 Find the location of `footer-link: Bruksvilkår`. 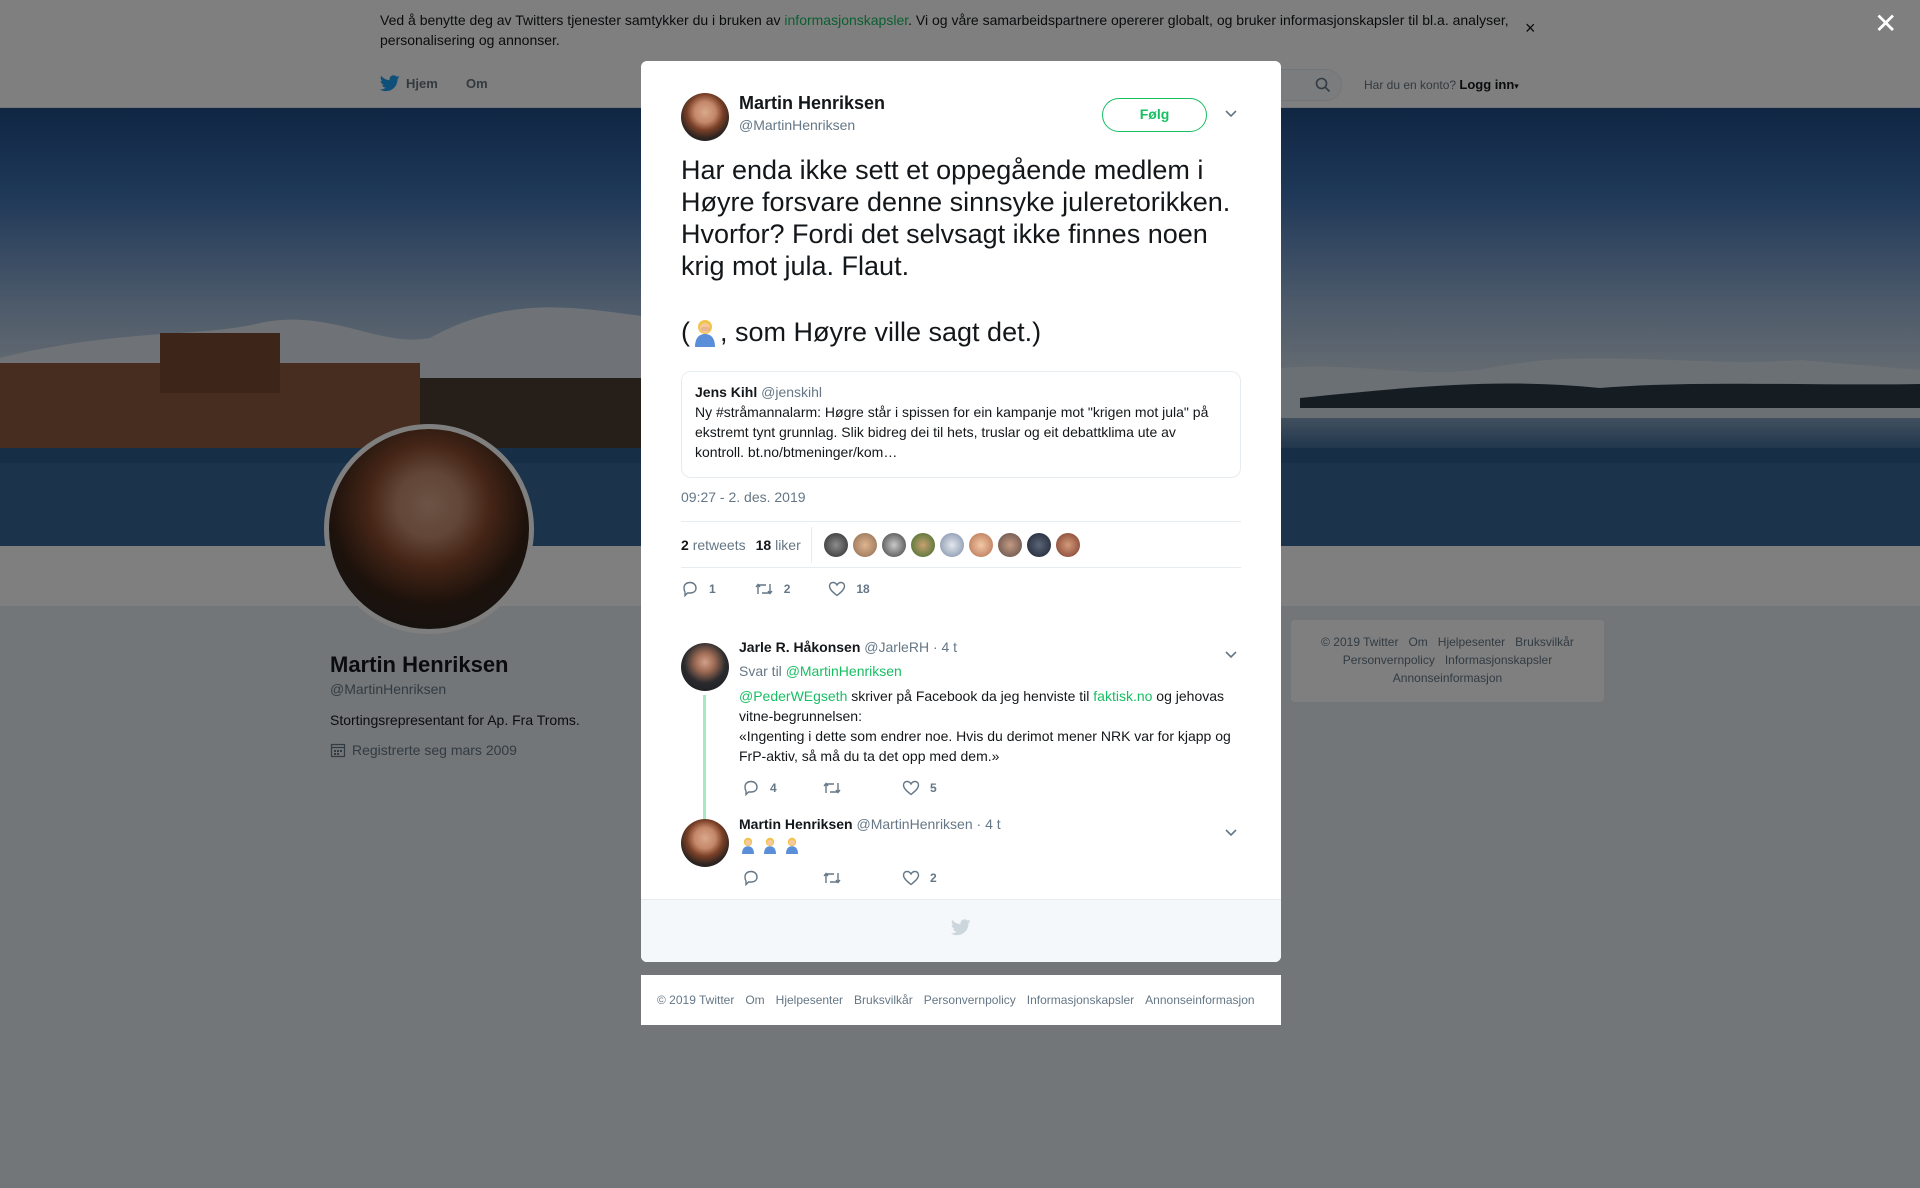

footer-link: Bruksvilkår is located at coordinates (883, 1000).